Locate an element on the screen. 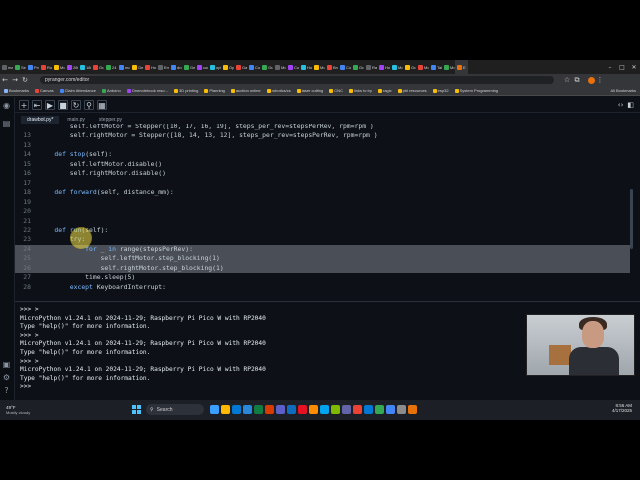  reset-icon: ↻ is located at coordinates (76, 104).